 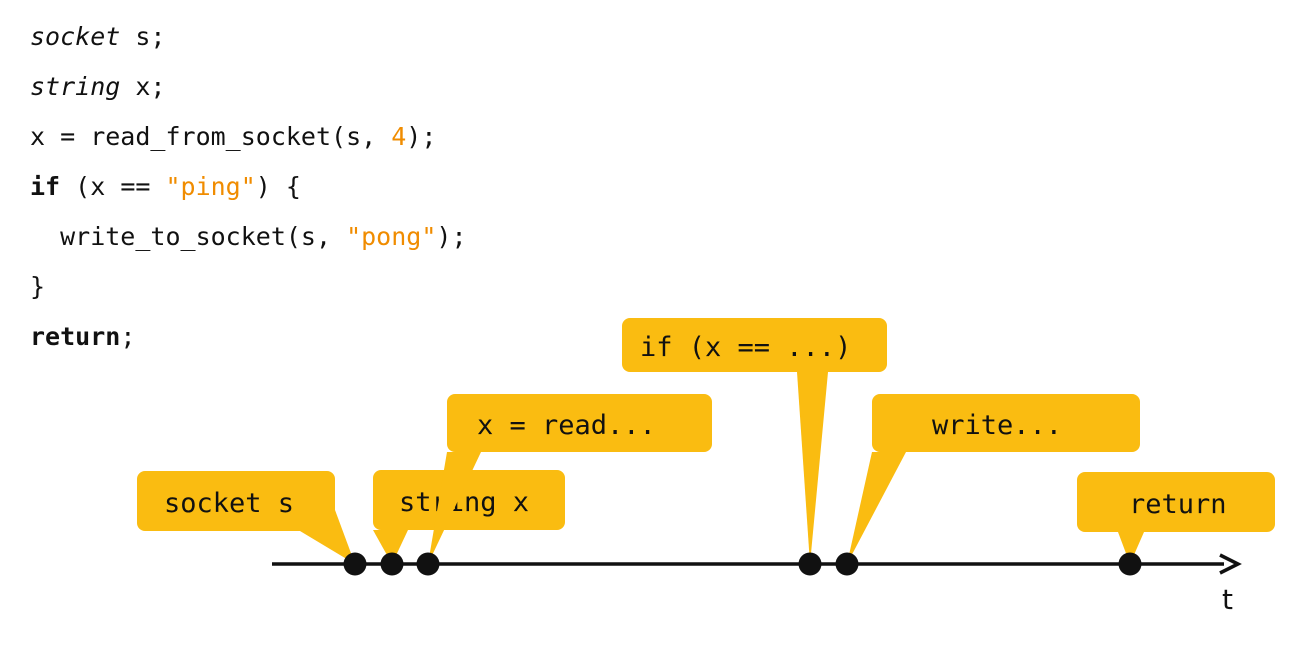 I want to click on callout-string-x: string x, so click(x=469, y=517).